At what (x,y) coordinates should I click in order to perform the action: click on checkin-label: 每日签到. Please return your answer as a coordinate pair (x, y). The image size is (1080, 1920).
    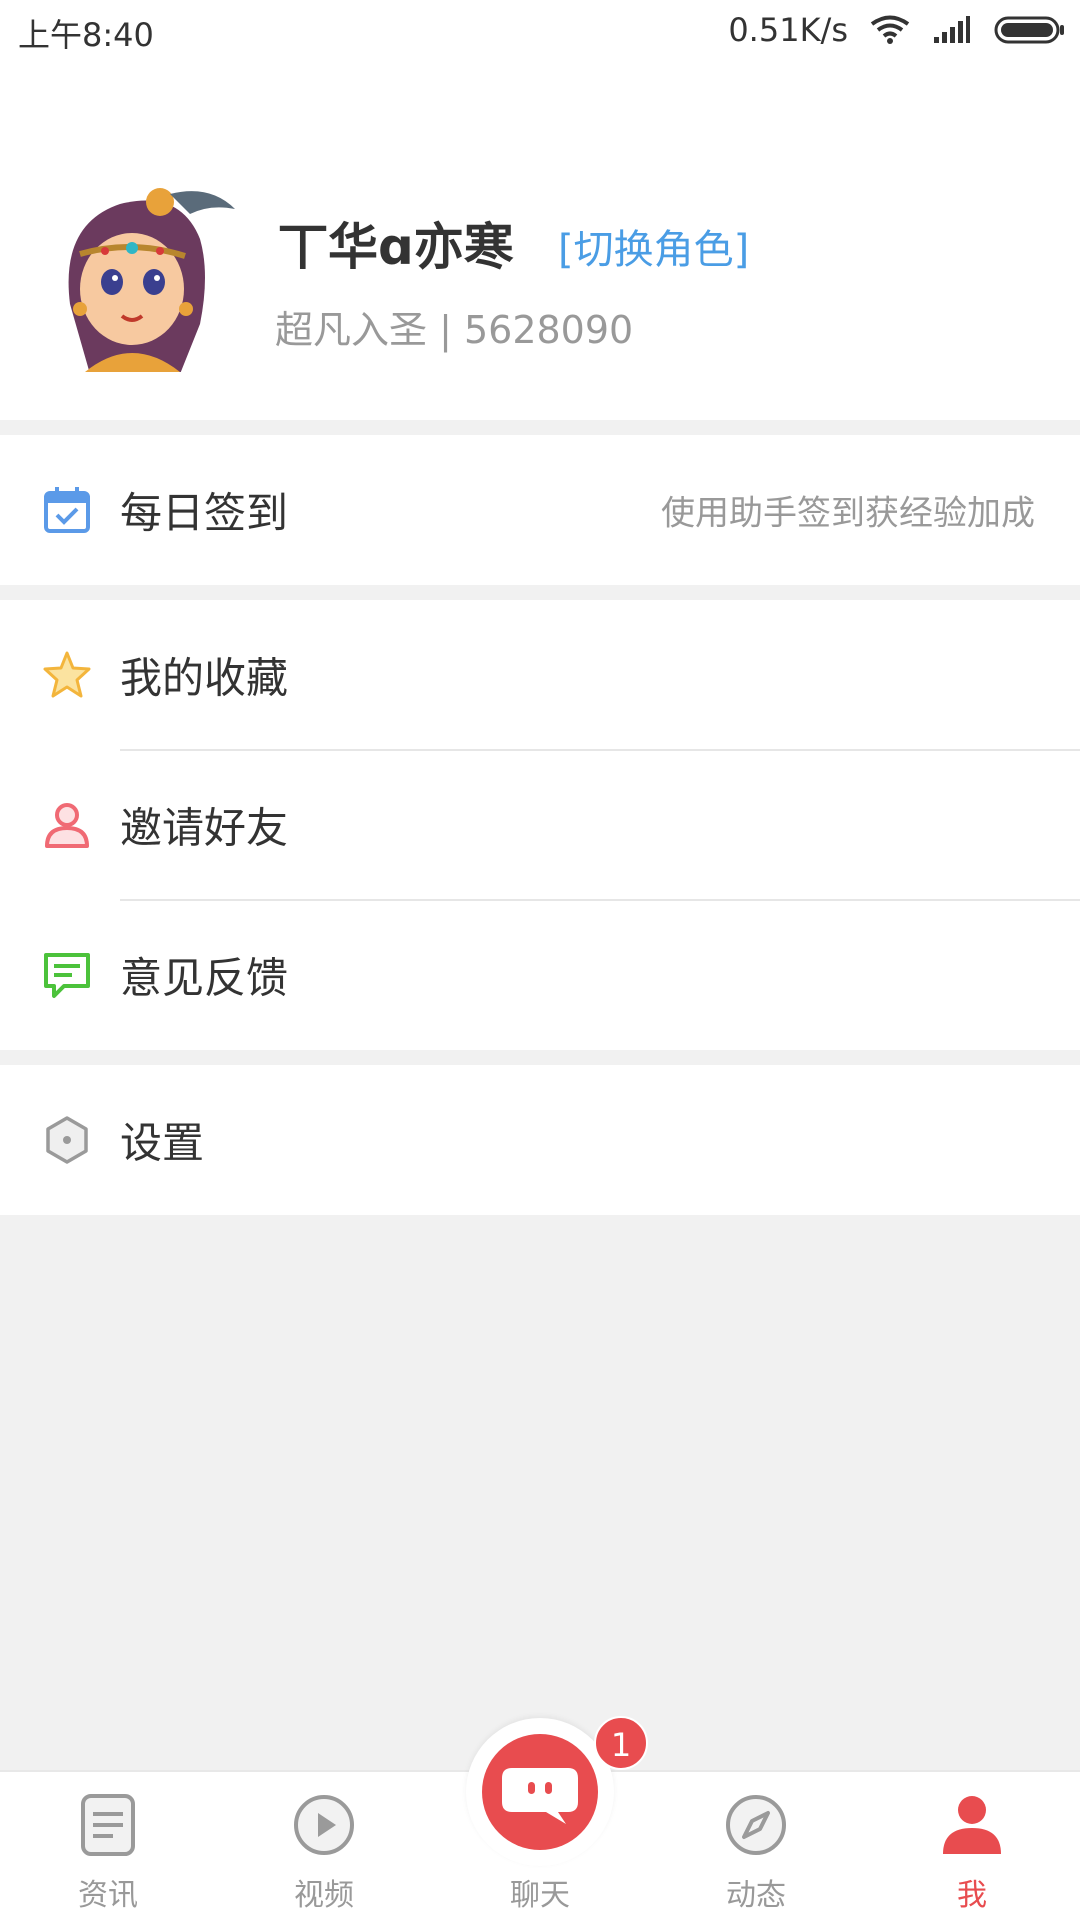
    Looking at the image, I should click on (204, 513).